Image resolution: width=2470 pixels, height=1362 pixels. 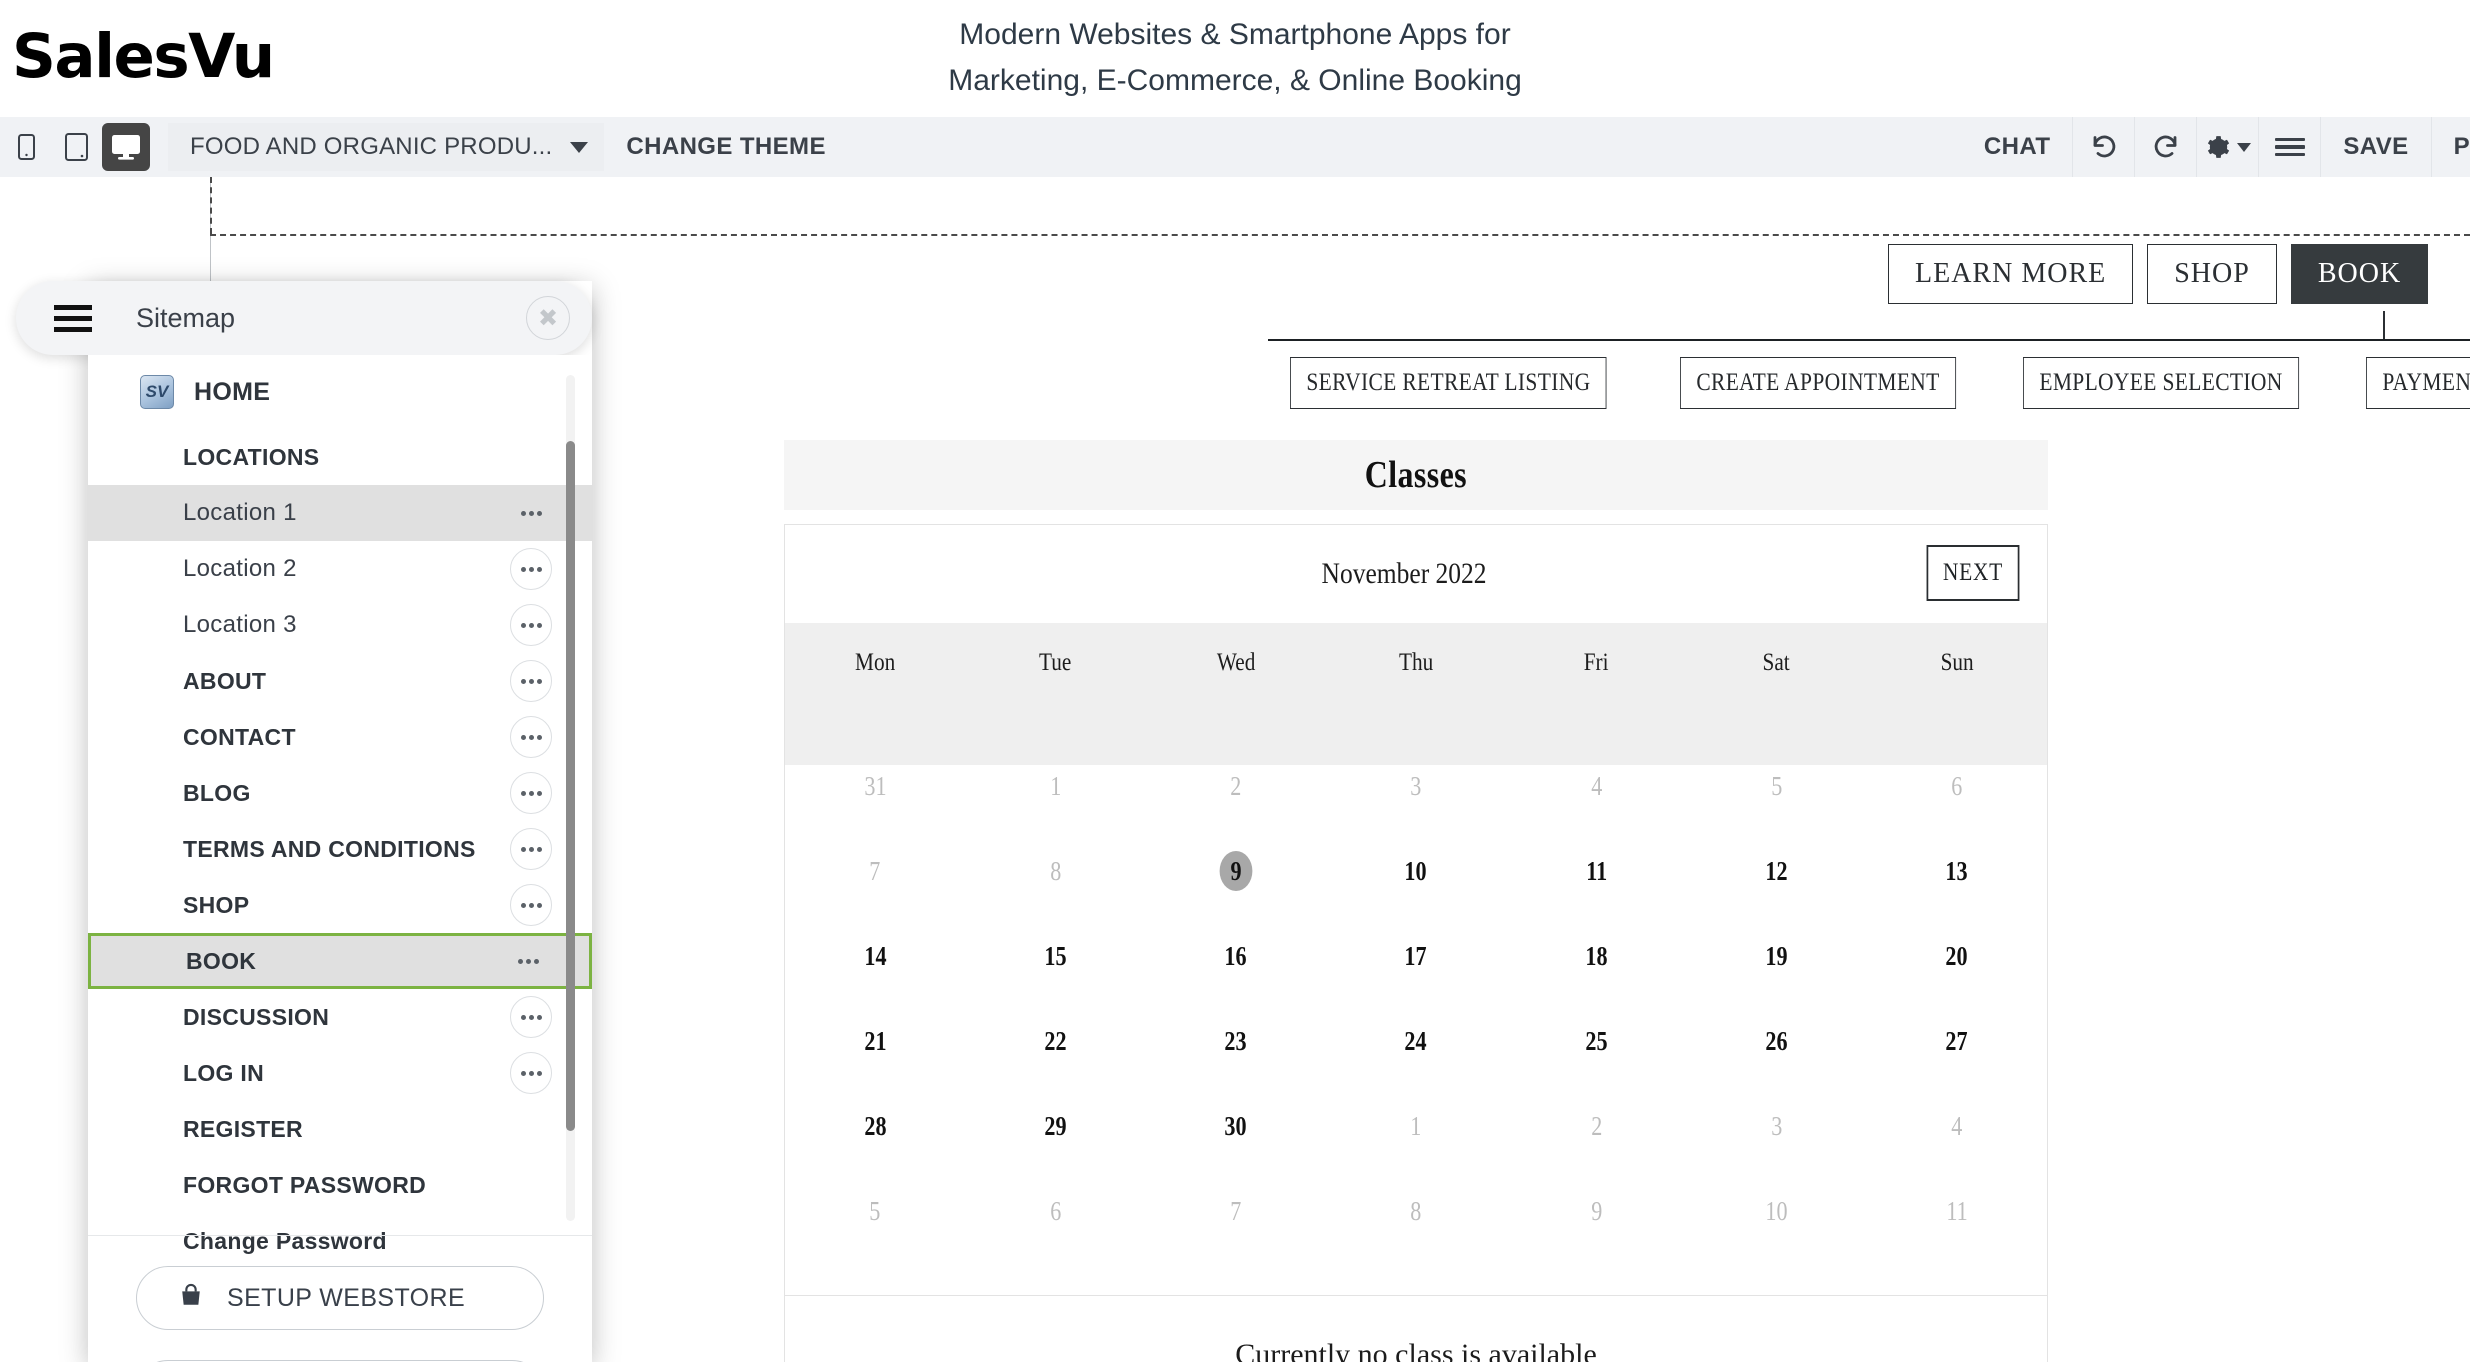 What do you see at coordinates (340, 849) in the screenshot?
I see `sitemap-item-terms-and-conditions: TERMS AND CONDITIONS` at bounding box center [340, 849].